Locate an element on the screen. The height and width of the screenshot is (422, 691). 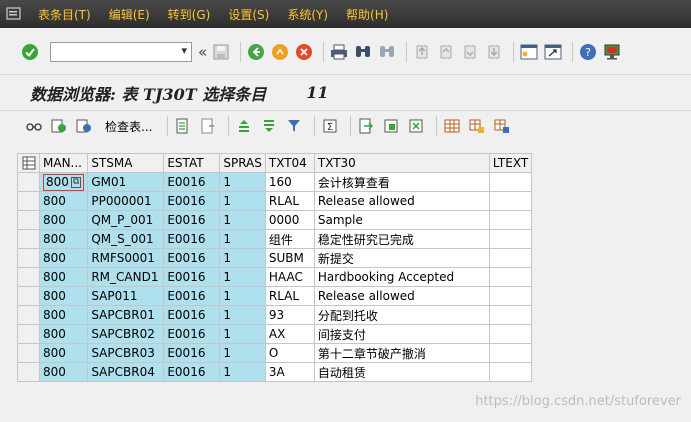
table-row: 800 SAPCBR04 E0016 1 3A 自动租赁 is located at coordinates (275, 372).